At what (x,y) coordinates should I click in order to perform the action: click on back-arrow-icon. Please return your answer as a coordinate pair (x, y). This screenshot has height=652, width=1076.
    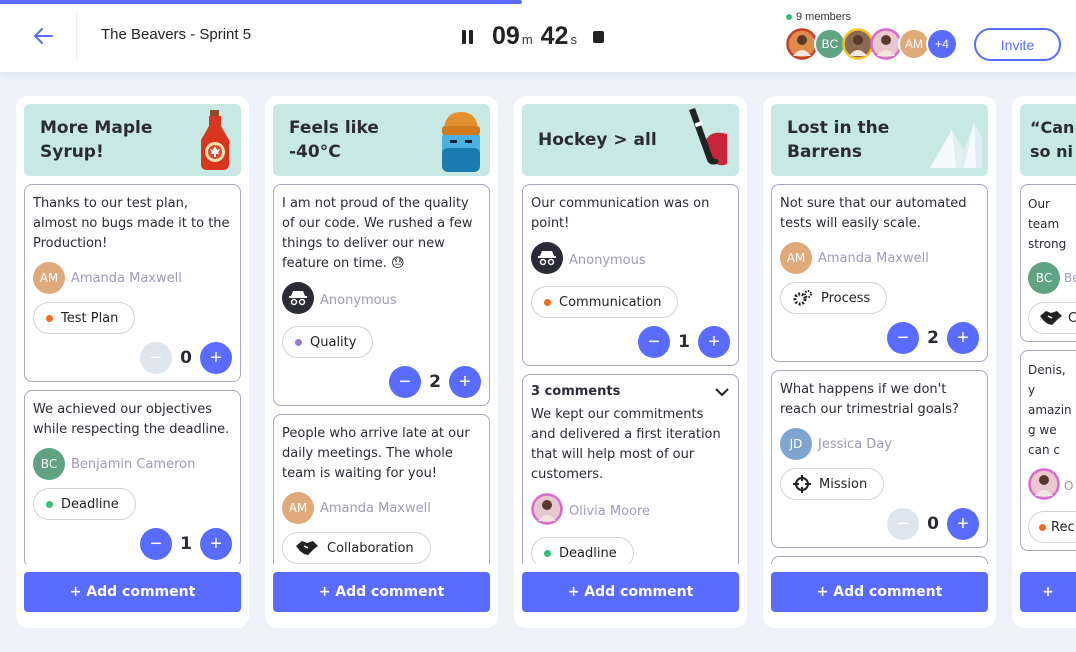
    Looking at the image, I should click on (44, 36).